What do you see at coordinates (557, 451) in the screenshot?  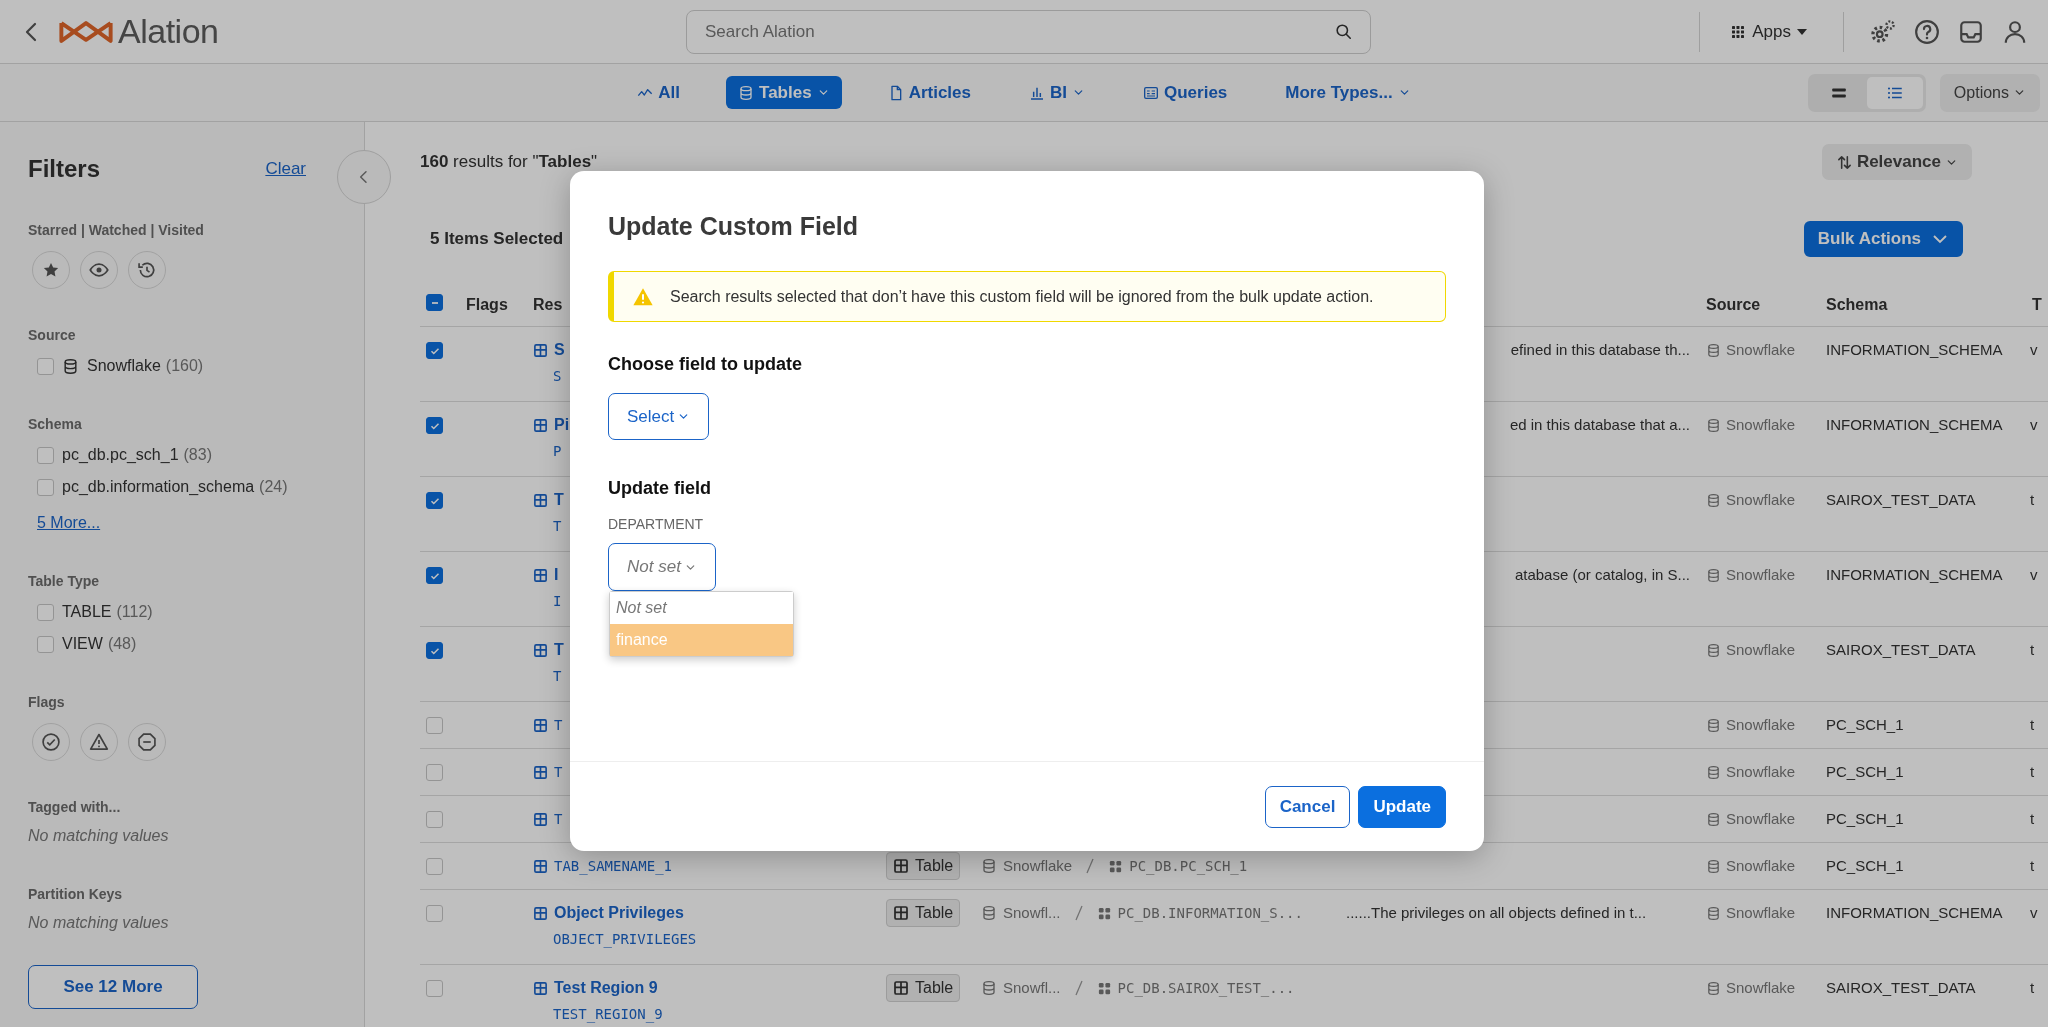 I see `result-name: P` at bounding box center [557, 451].